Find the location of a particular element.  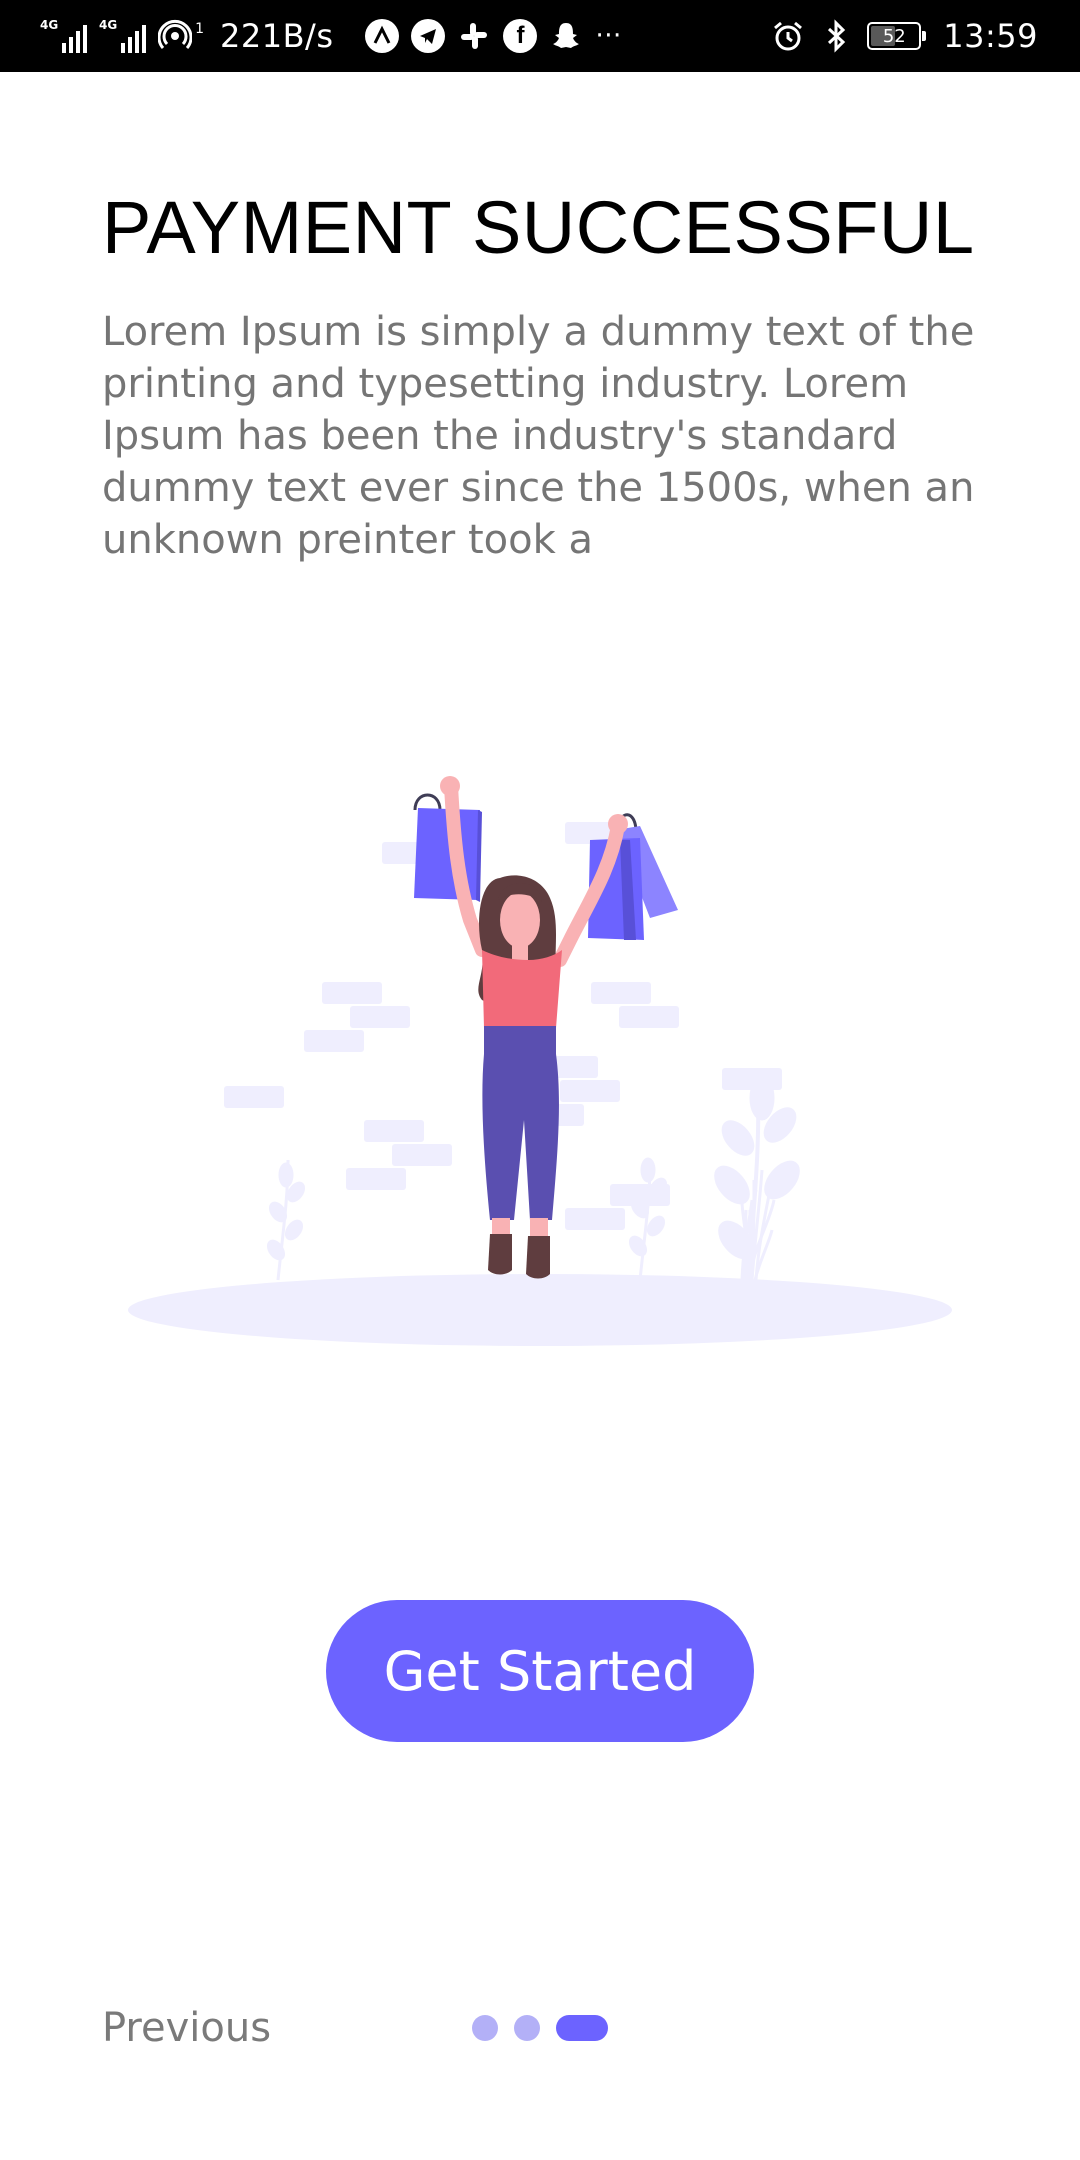

page-indicator is located at coordinates (540, 2028).